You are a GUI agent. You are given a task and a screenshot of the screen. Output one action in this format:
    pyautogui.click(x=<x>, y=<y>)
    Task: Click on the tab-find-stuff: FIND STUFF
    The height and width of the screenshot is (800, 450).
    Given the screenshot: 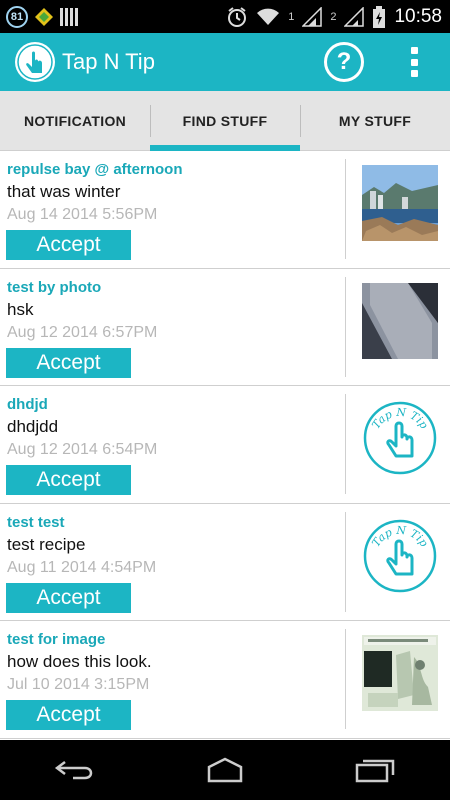 What is the action you would take?
    pyautogui.click(x=225, y=121)
    